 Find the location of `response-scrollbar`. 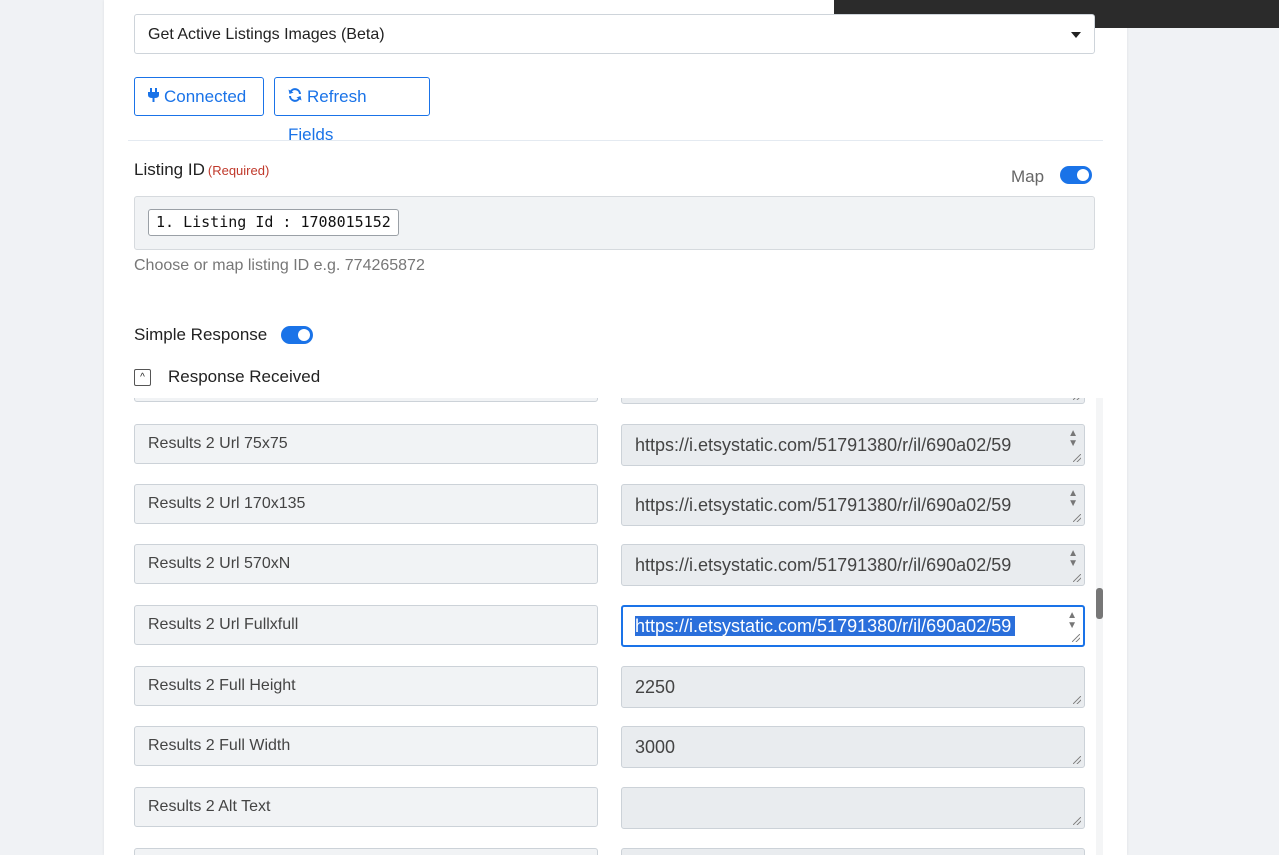

response-scrollbar is located at coordinates (1099, 626).